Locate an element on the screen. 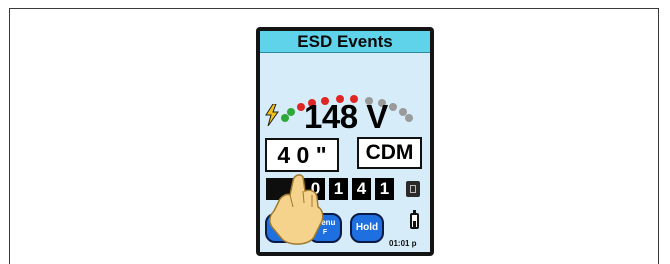 This screenshot has width=670, height=264. screen-title: ESD Events is located at coordinates (345, 42).